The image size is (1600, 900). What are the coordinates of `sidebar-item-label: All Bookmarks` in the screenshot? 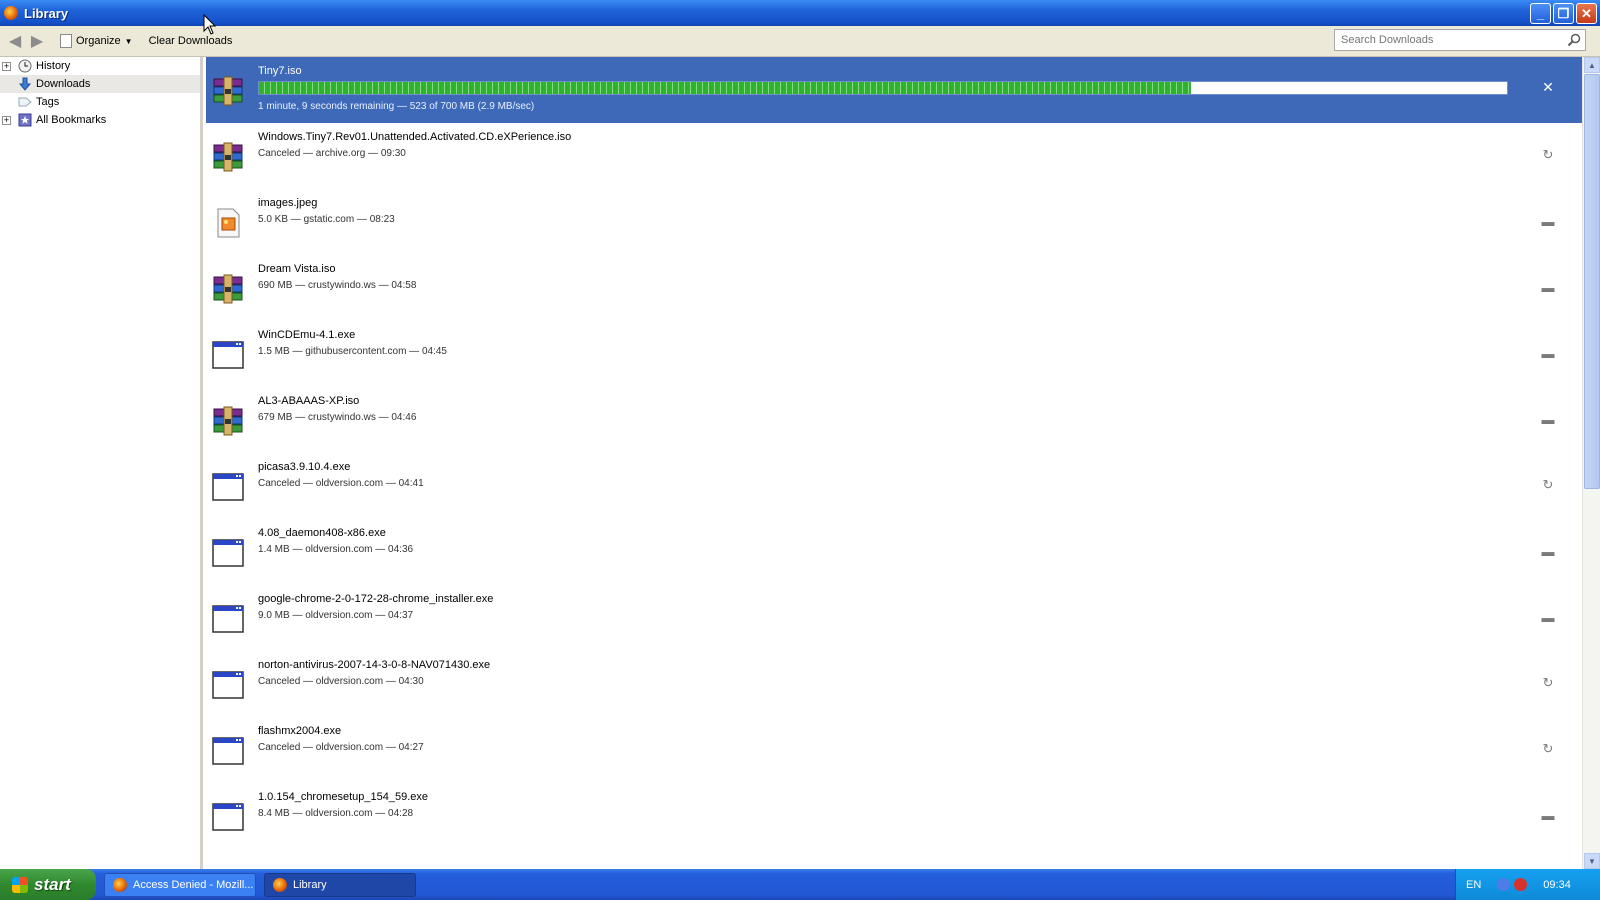 It's located at (71, 120).